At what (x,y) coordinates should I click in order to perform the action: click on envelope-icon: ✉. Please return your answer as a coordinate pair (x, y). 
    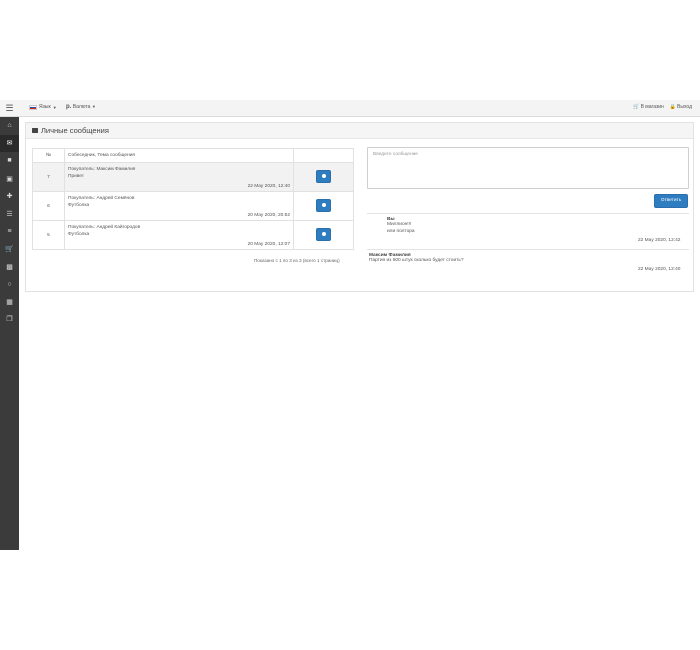
    Looking at the image, I should click on (9, 144).